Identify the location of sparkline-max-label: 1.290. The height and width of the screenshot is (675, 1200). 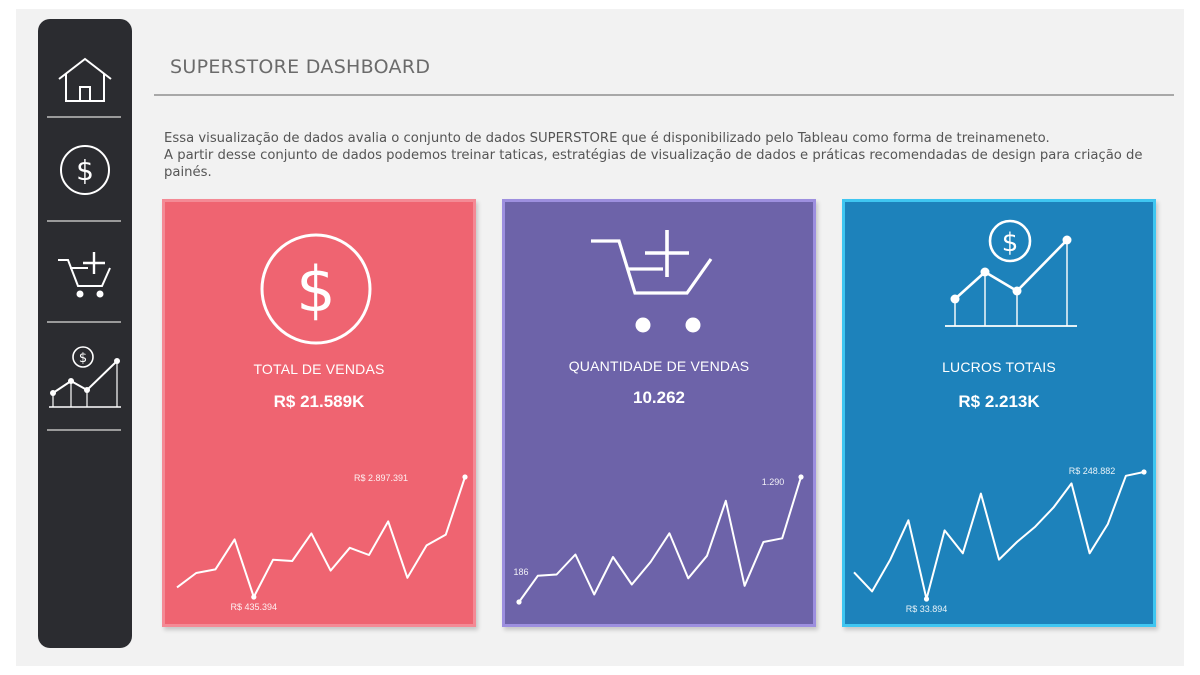
(773, 482).